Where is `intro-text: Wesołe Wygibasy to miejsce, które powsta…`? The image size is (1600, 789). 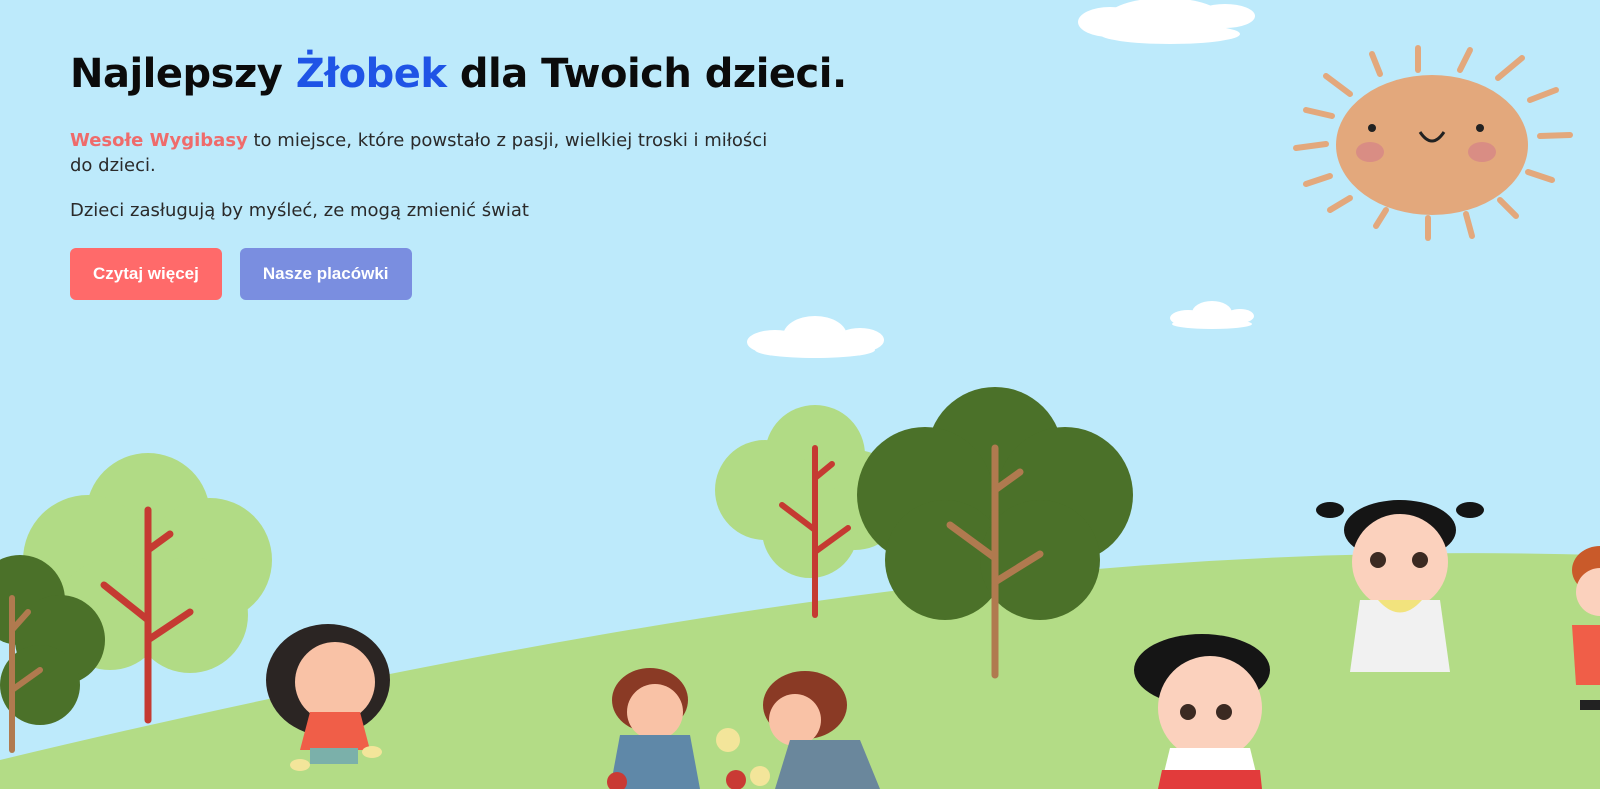
intro-text: Wesołe Wygibasy to miejsce, które powsta… is located at coordinates (430, 153).